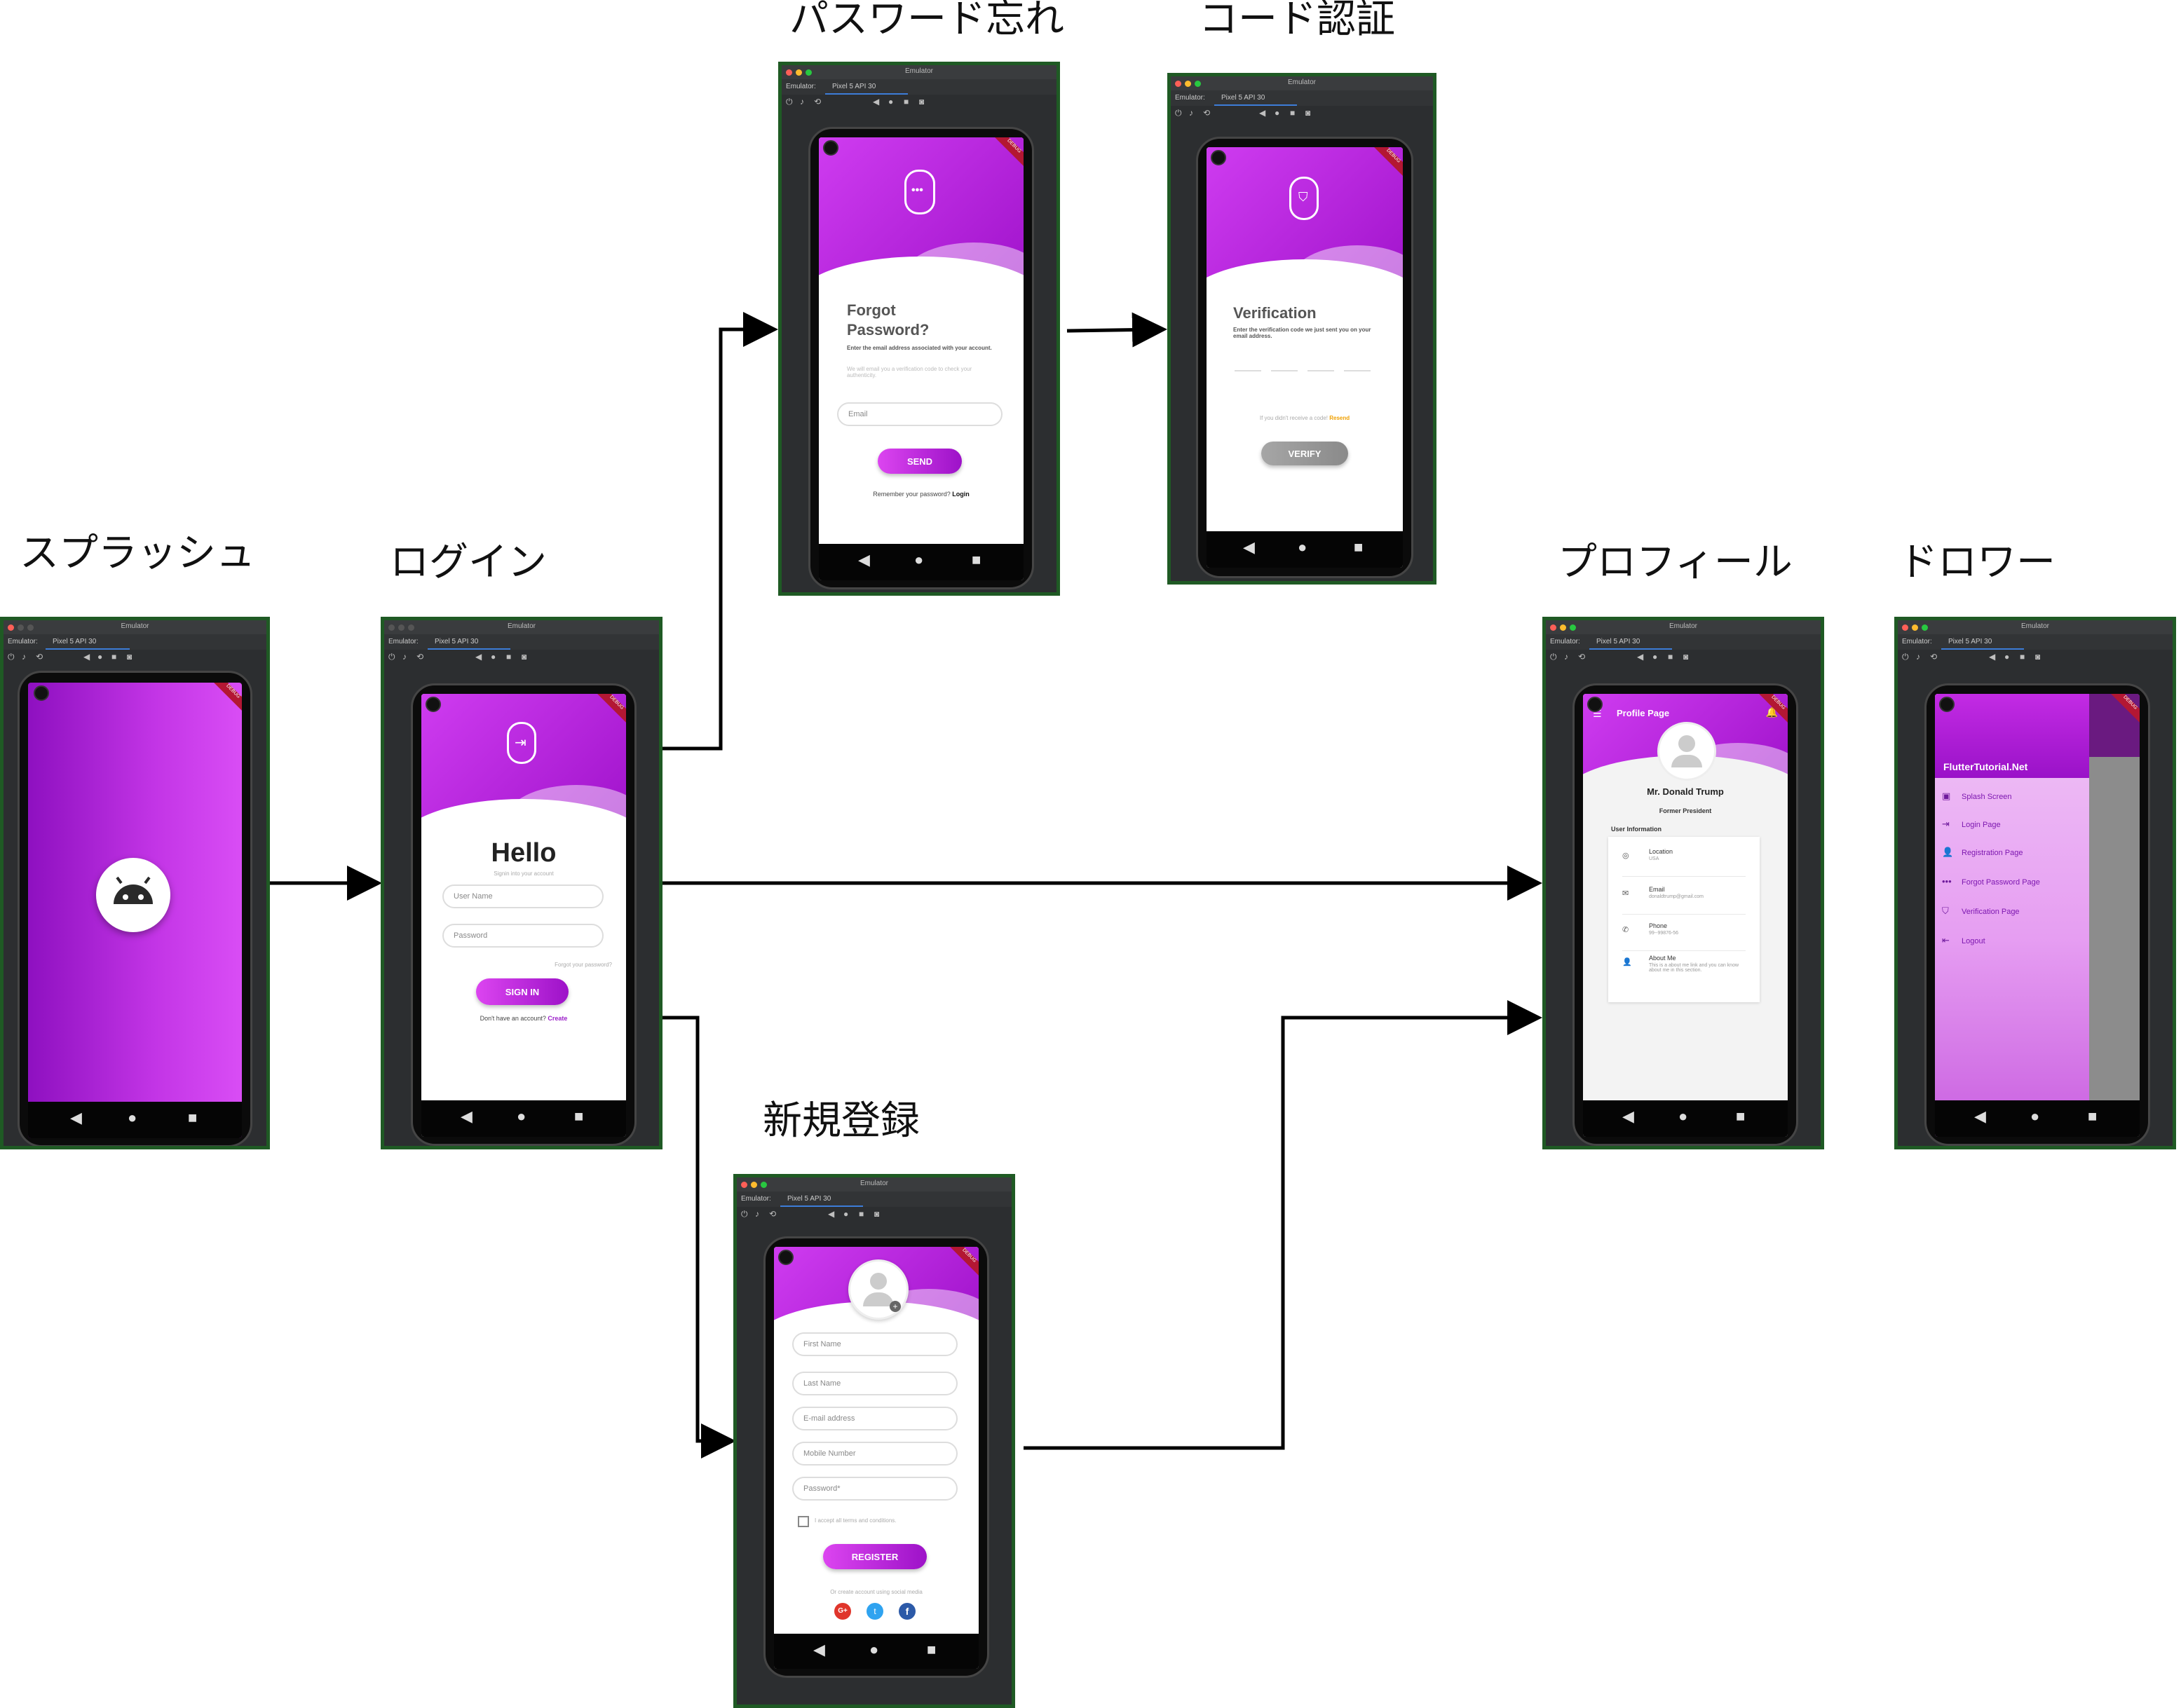 This screenshot has width=2181, height=1708. What do you see at coordinates (878, 1289) in the screenshot?
I see `avatar: +` at bounding box center [878, 1289].